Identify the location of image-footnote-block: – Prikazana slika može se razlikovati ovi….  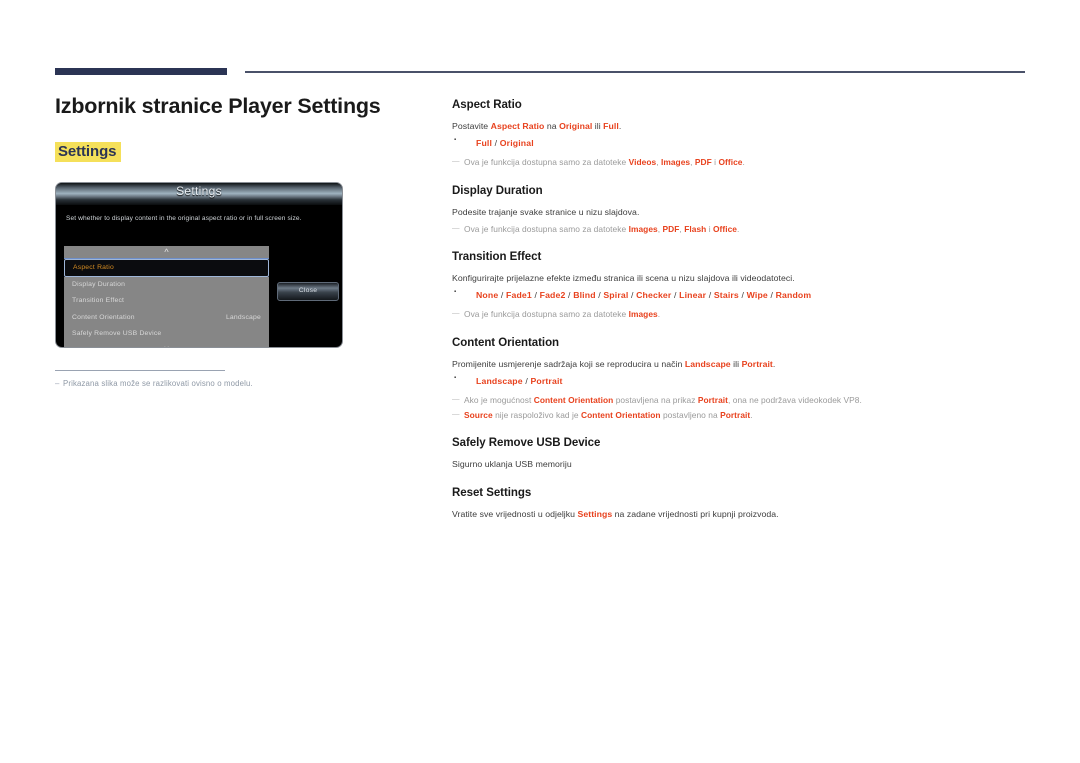
(170, 378).